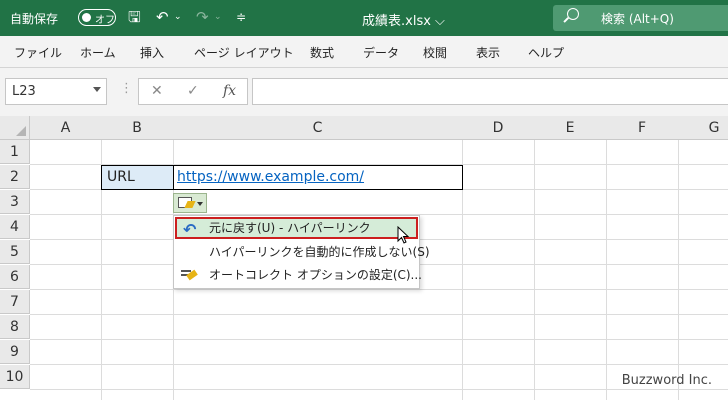 This screenshot has height=400, width=728. I want to click on tab-file: ファイル, so click(38, 52).